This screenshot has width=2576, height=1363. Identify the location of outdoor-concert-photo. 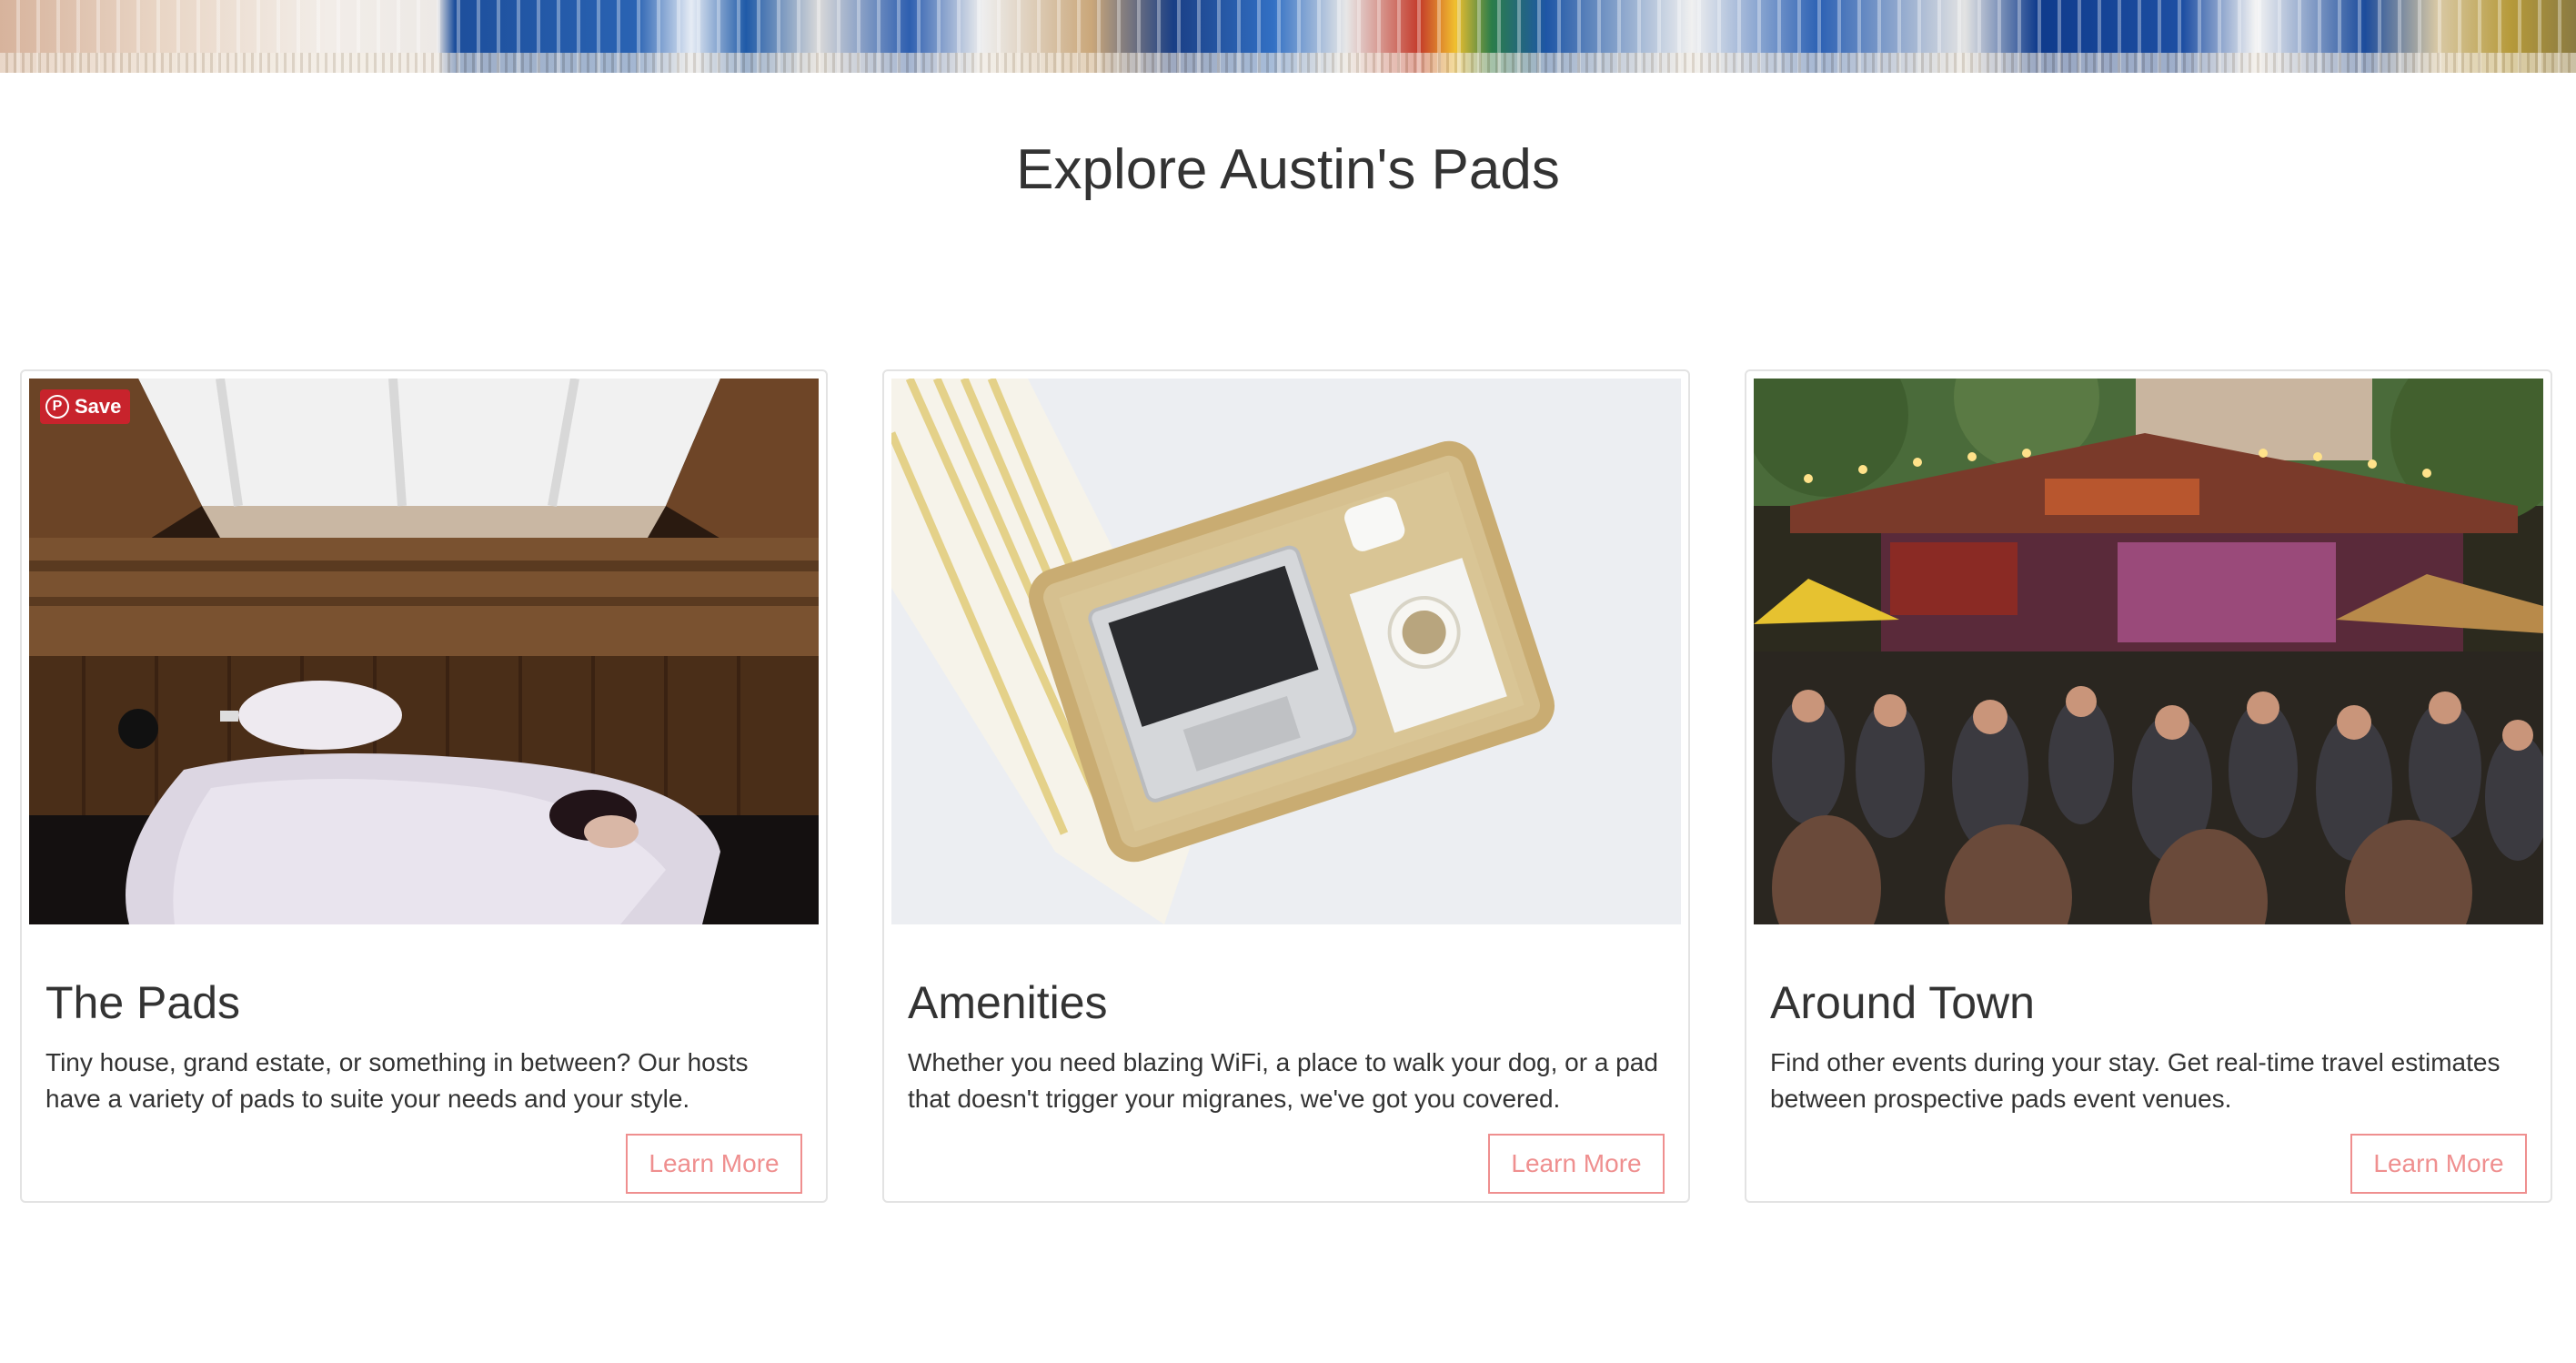
(2148, 651).